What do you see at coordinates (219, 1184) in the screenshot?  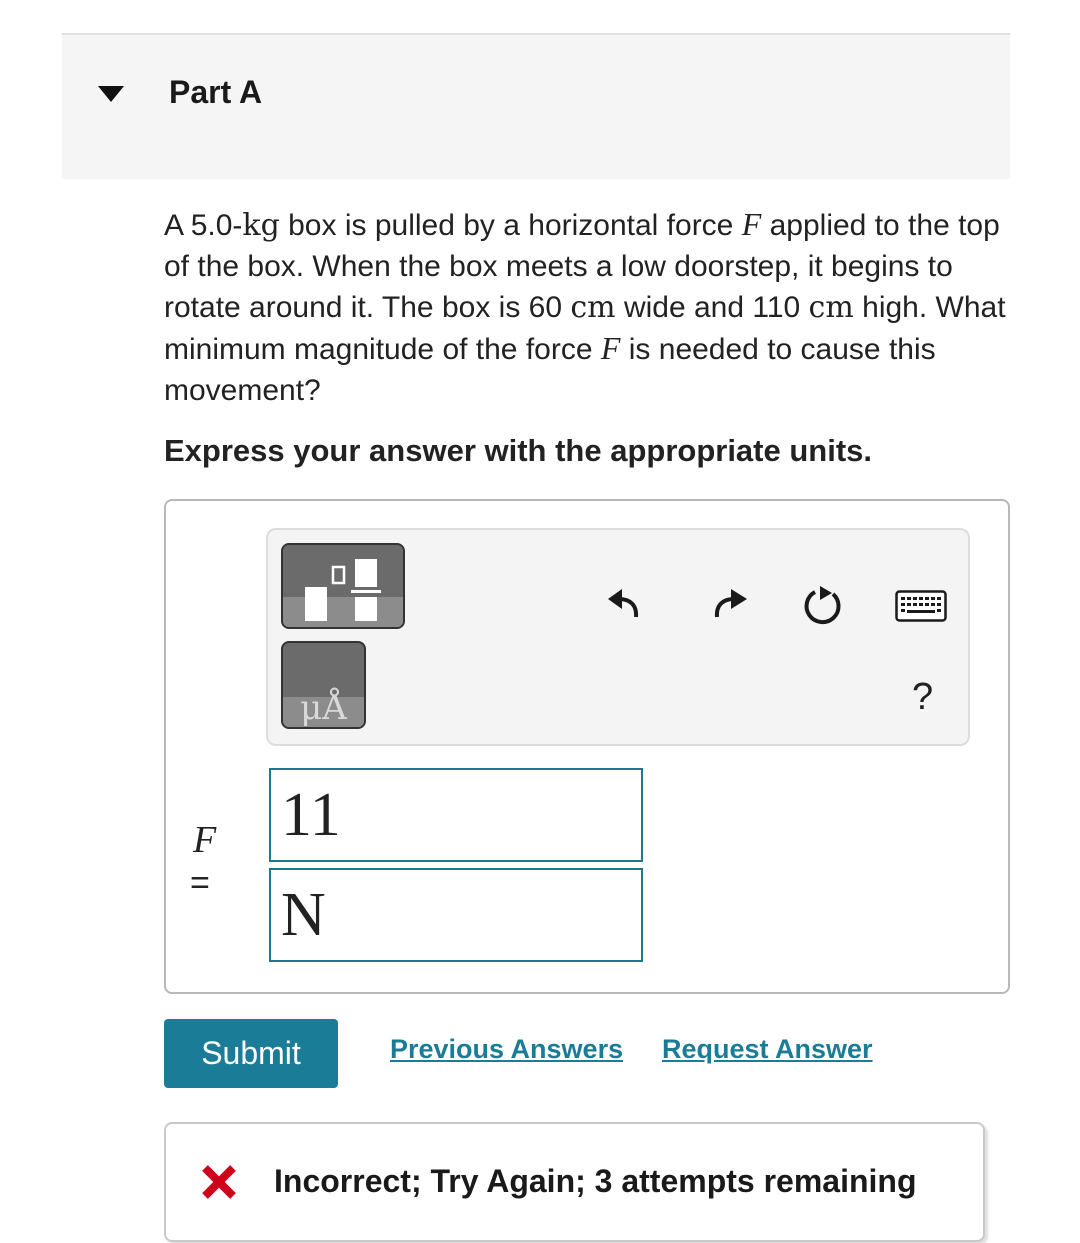 I see `incorrect-x-icon` at bounding box center [219, 1184].